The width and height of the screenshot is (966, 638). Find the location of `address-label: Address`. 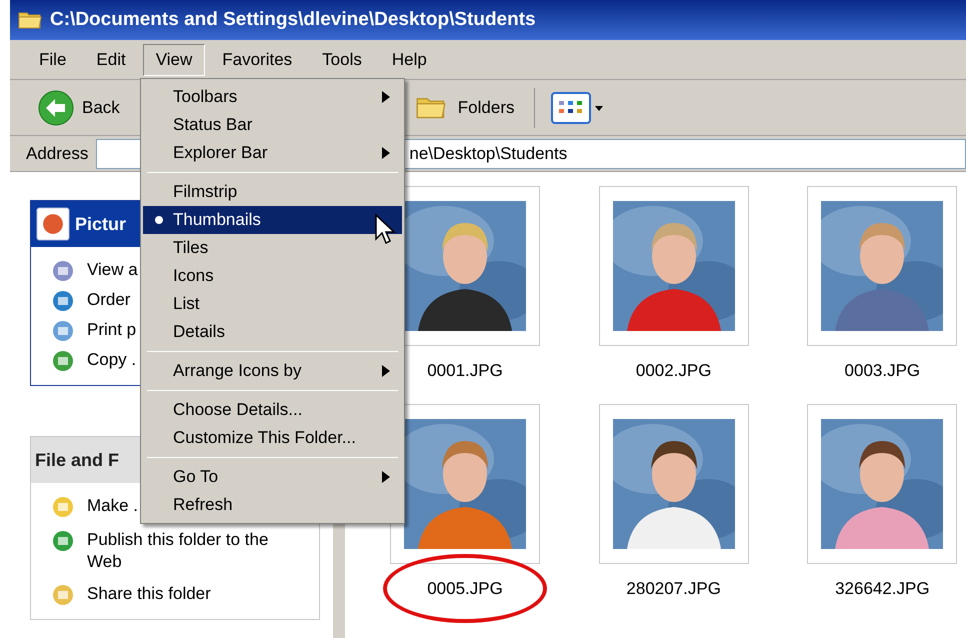

address-label: Address is located at coordinates (58, 153).